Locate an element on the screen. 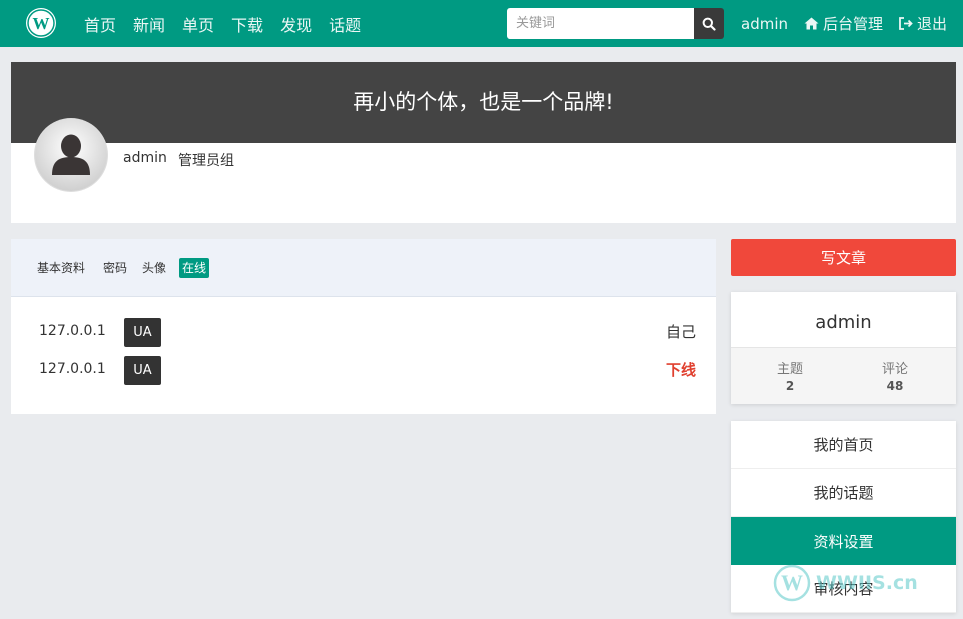  nav-page: 单页 is located at coordinates (198, 24).